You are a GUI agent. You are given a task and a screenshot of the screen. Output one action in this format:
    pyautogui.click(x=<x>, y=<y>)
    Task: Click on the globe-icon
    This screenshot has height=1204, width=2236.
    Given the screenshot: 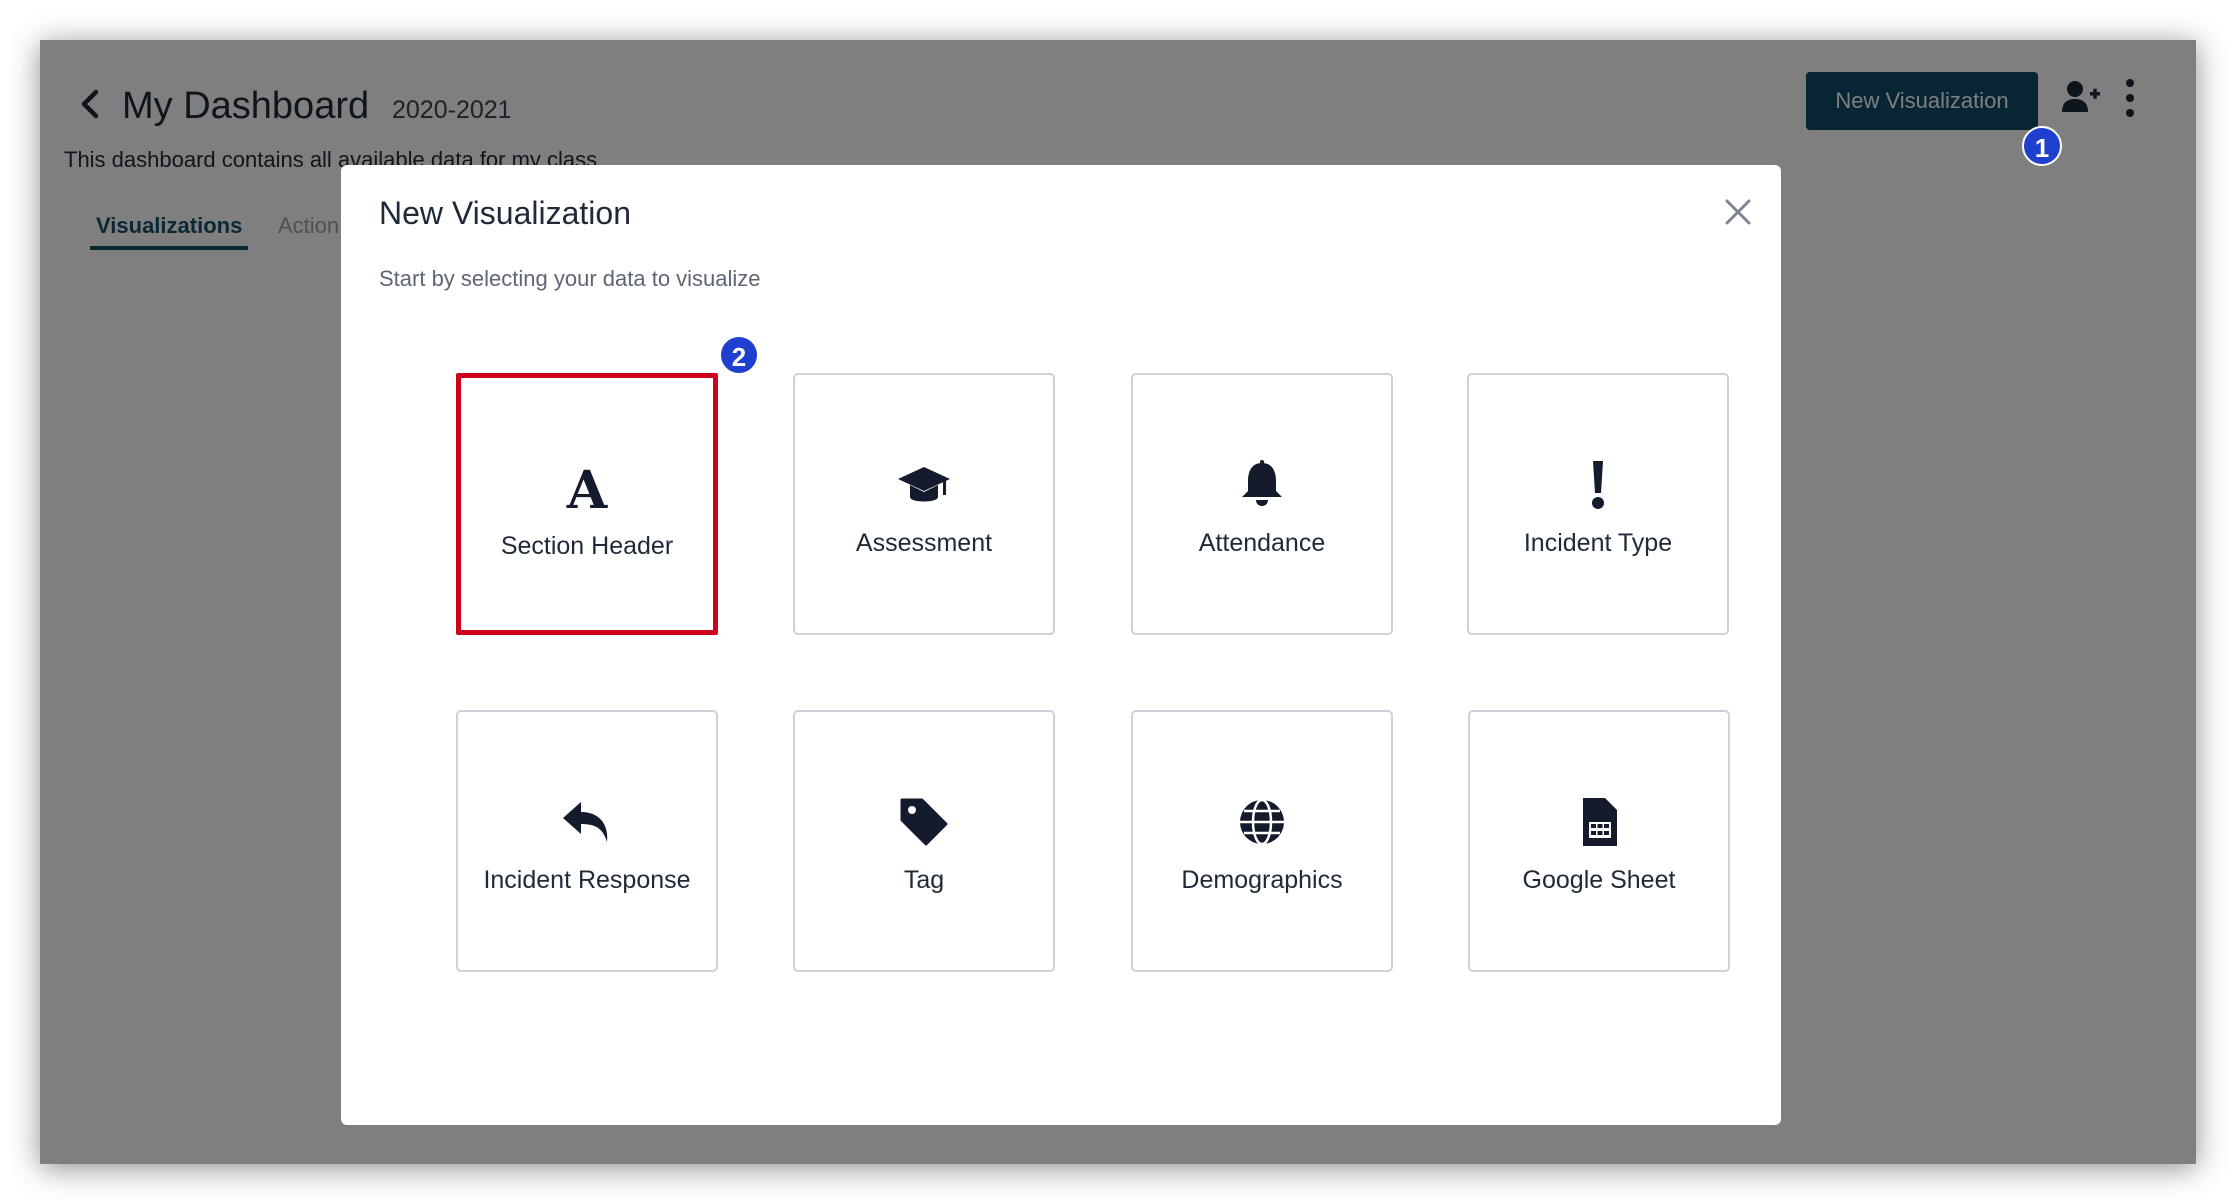 What is the action you would take?
    pyautogui.click(x=1262, y=822)
    